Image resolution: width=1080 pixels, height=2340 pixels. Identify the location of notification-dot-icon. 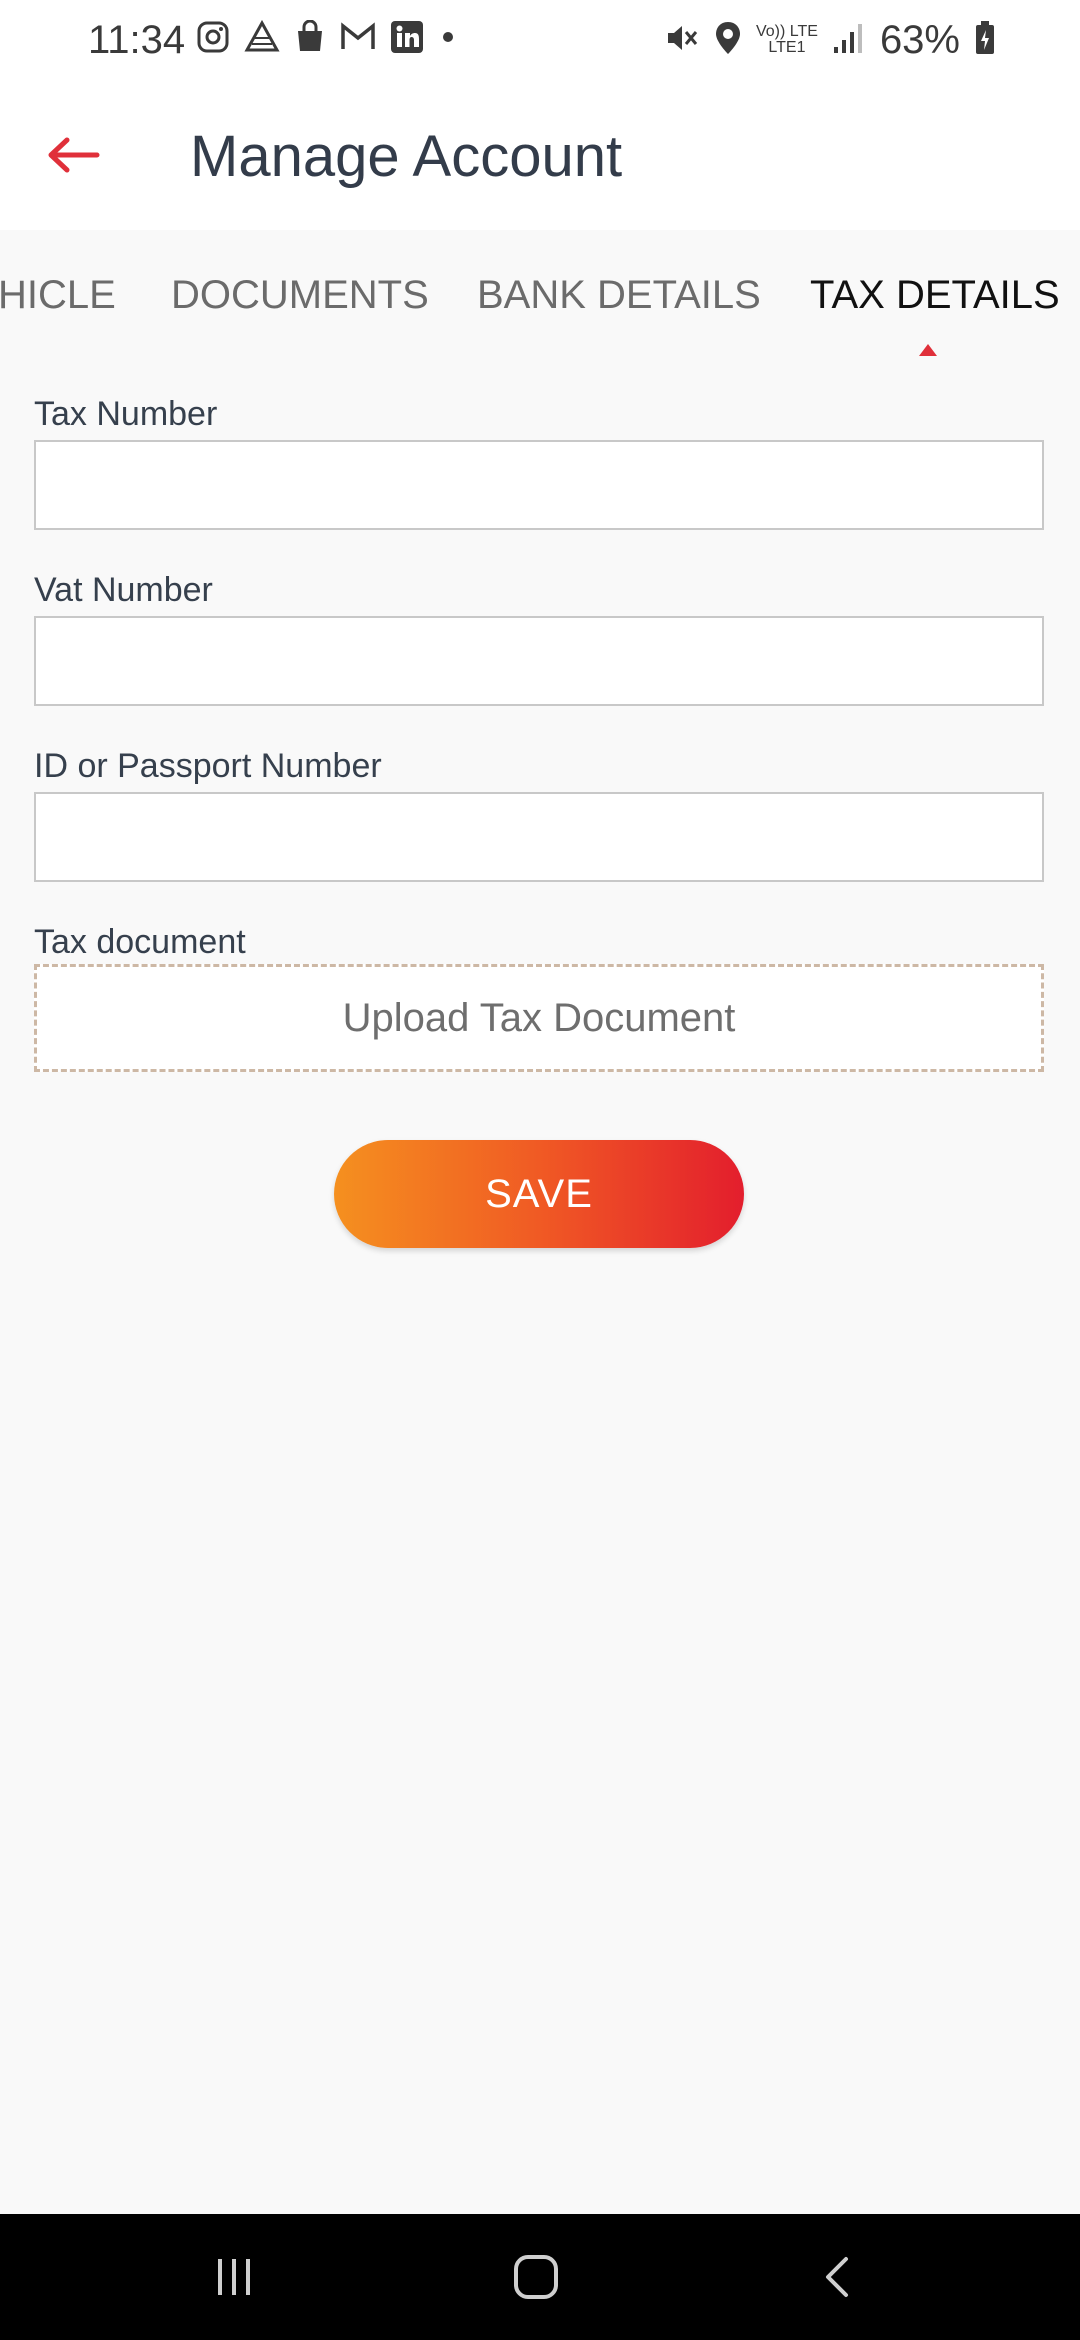
(448, 39).